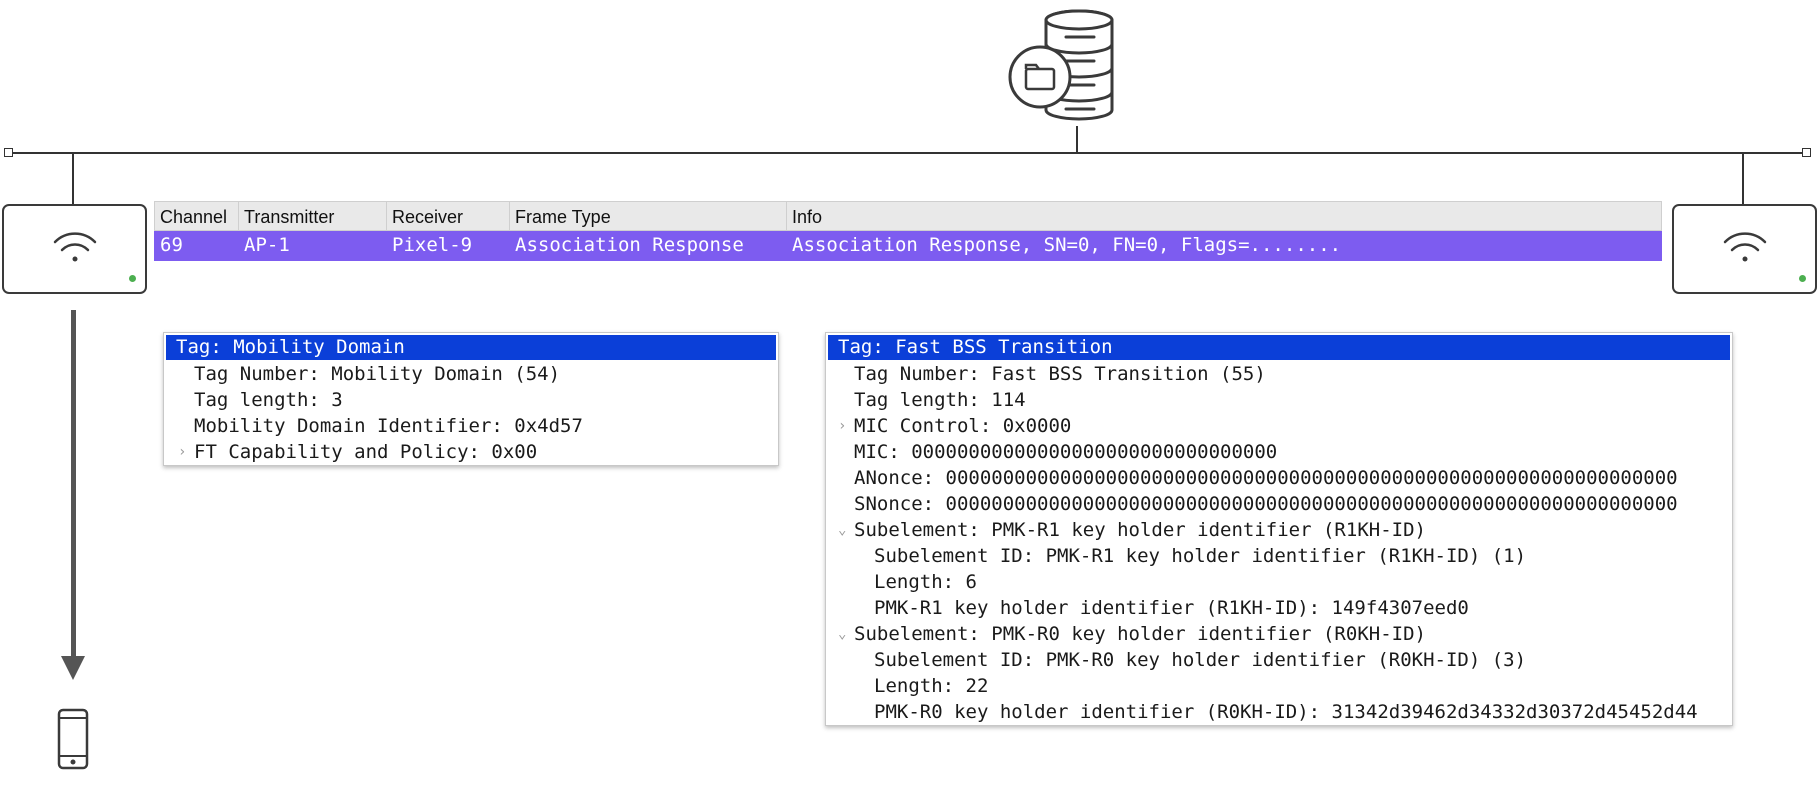 Image resolution: width=1819 pixels, height=788 pixels. What do you see at coordinates (73, 739) in the screenshot?
I see `phone-icon` at bounding box center [73, 739].